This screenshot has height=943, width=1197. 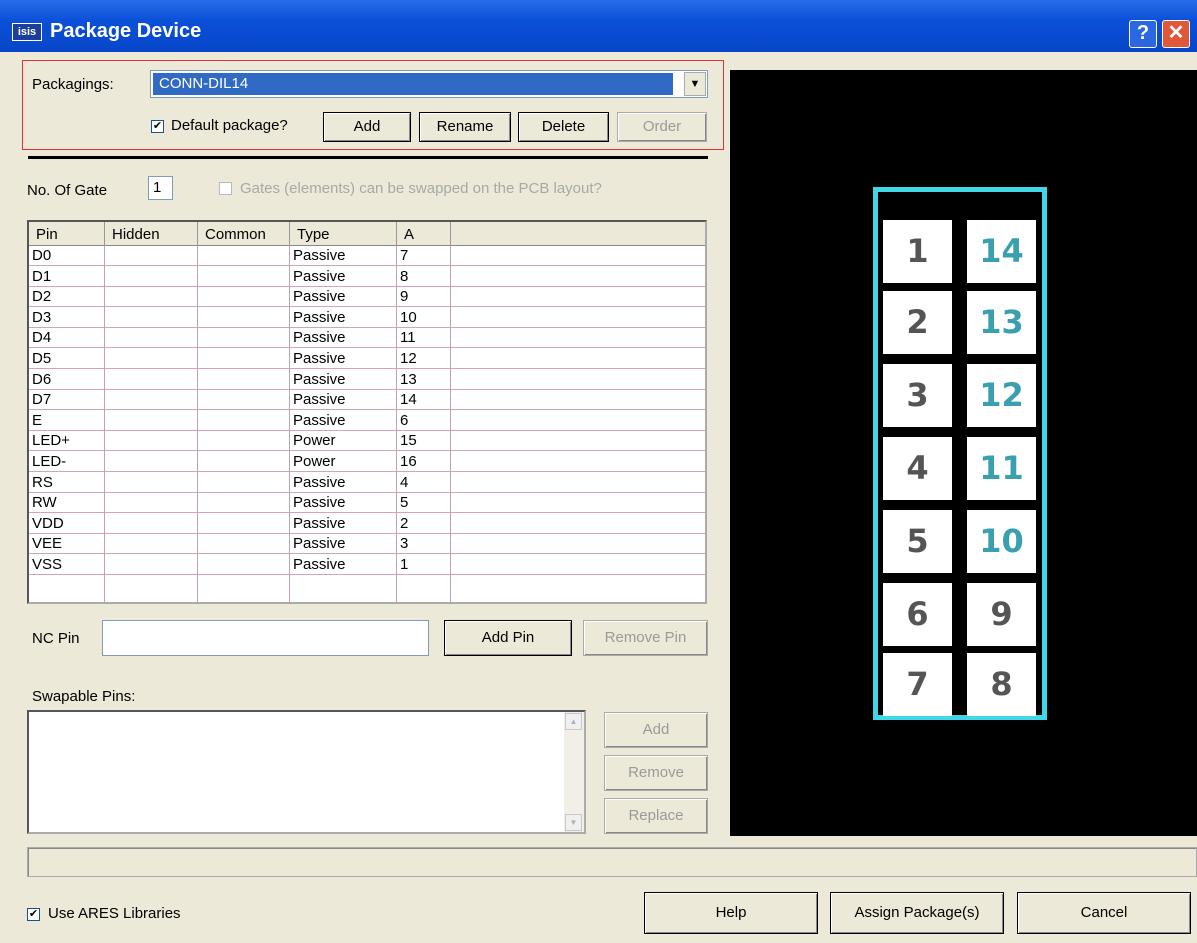 What do you see at coordinates (67, 420) in the screenshot?
I see `table-cell-pin: E` at bounding box center [67, 420].